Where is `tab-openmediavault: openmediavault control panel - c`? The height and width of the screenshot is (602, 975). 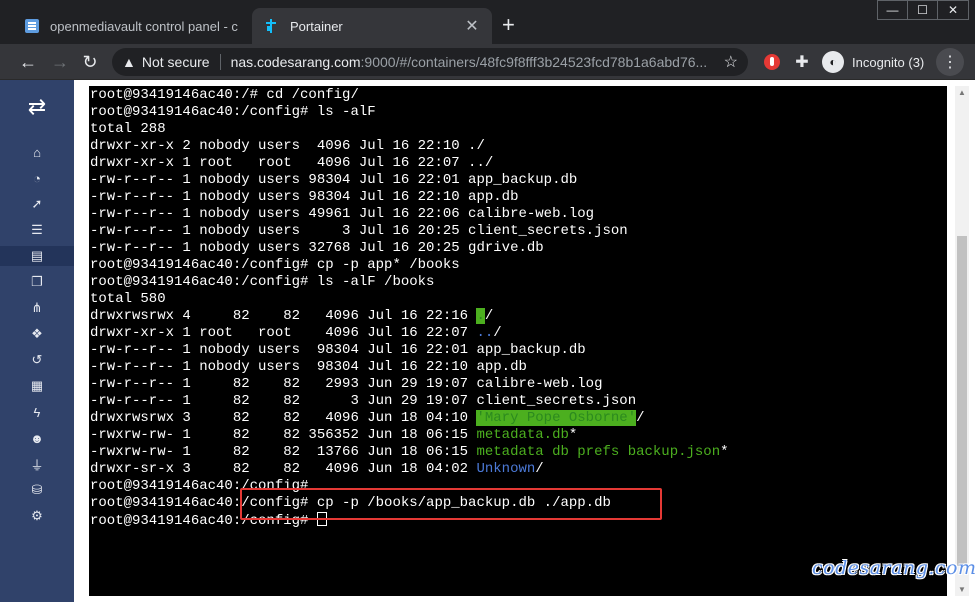 tab-openmediavault: openmediavault control panel - c is located at coordinates (132, 26).